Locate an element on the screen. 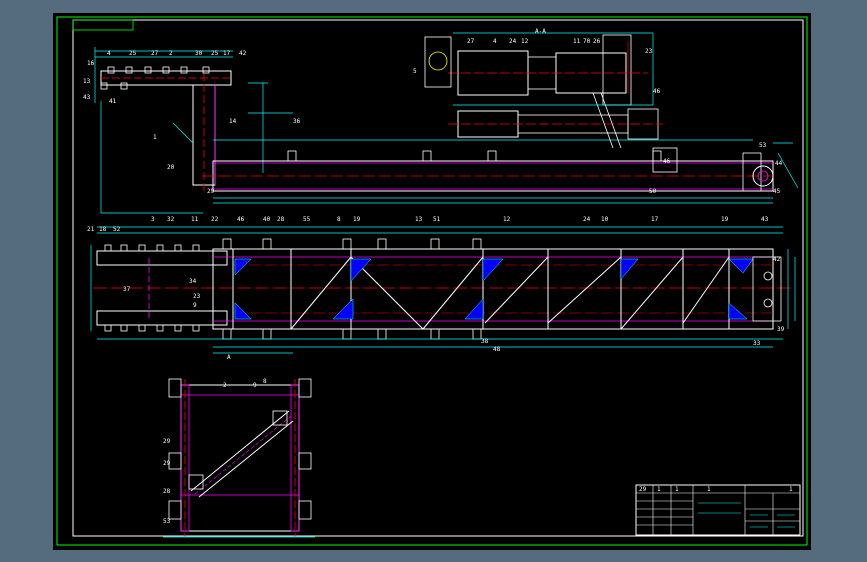  title-block-cell: 29 is located at coordinates (643, 489).